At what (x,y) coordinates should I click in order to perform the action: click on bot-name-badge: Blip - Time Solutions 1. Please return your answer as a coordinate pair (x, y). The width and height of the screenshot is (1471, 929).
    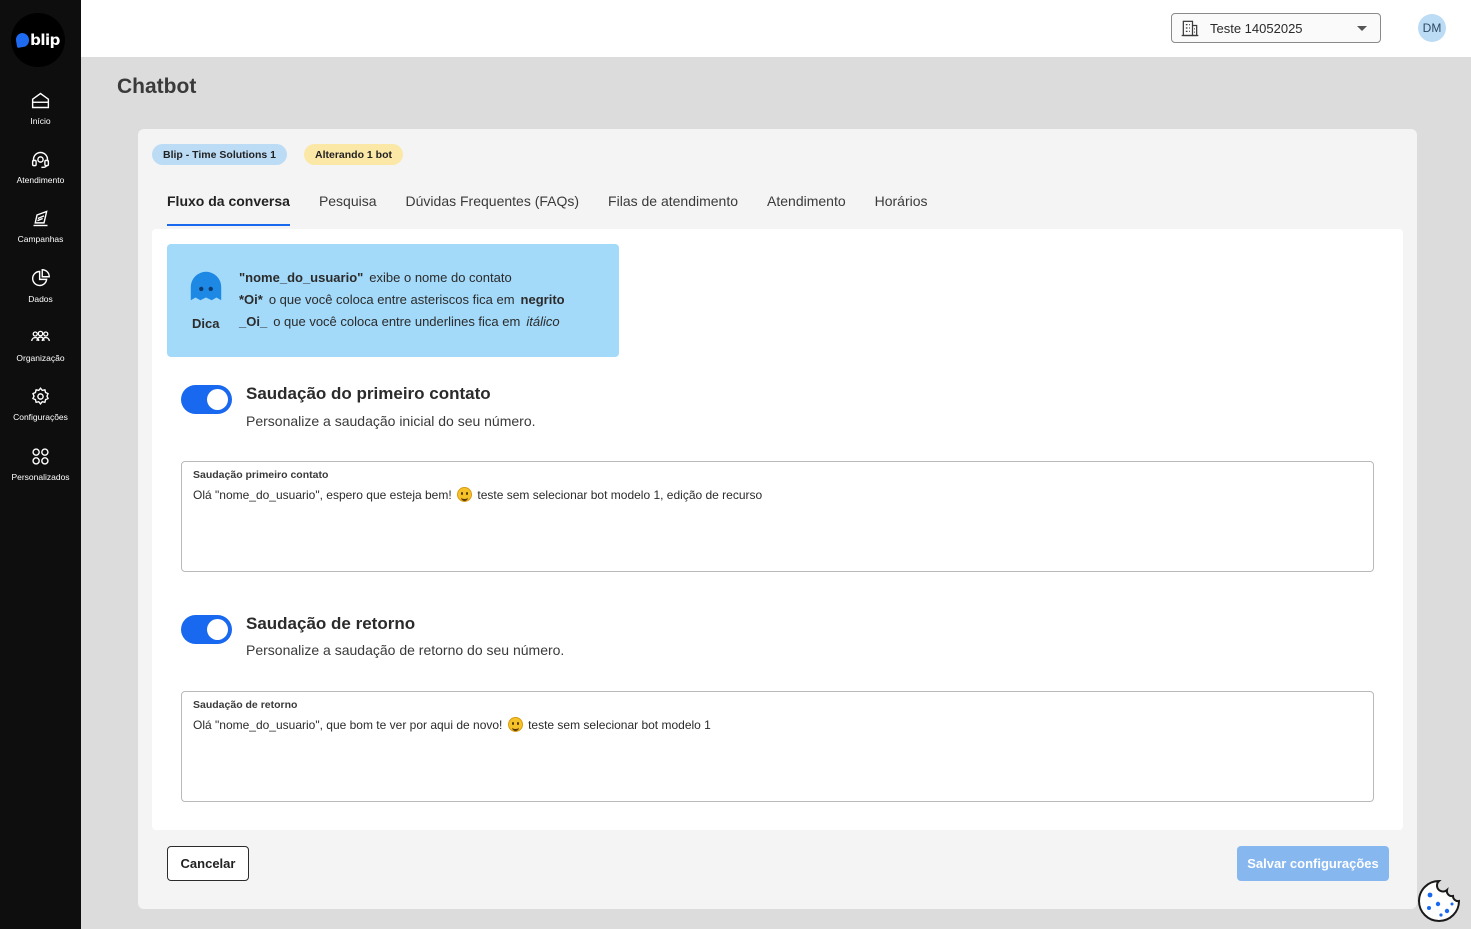
    Looking at the image, I should click on (219, 154).